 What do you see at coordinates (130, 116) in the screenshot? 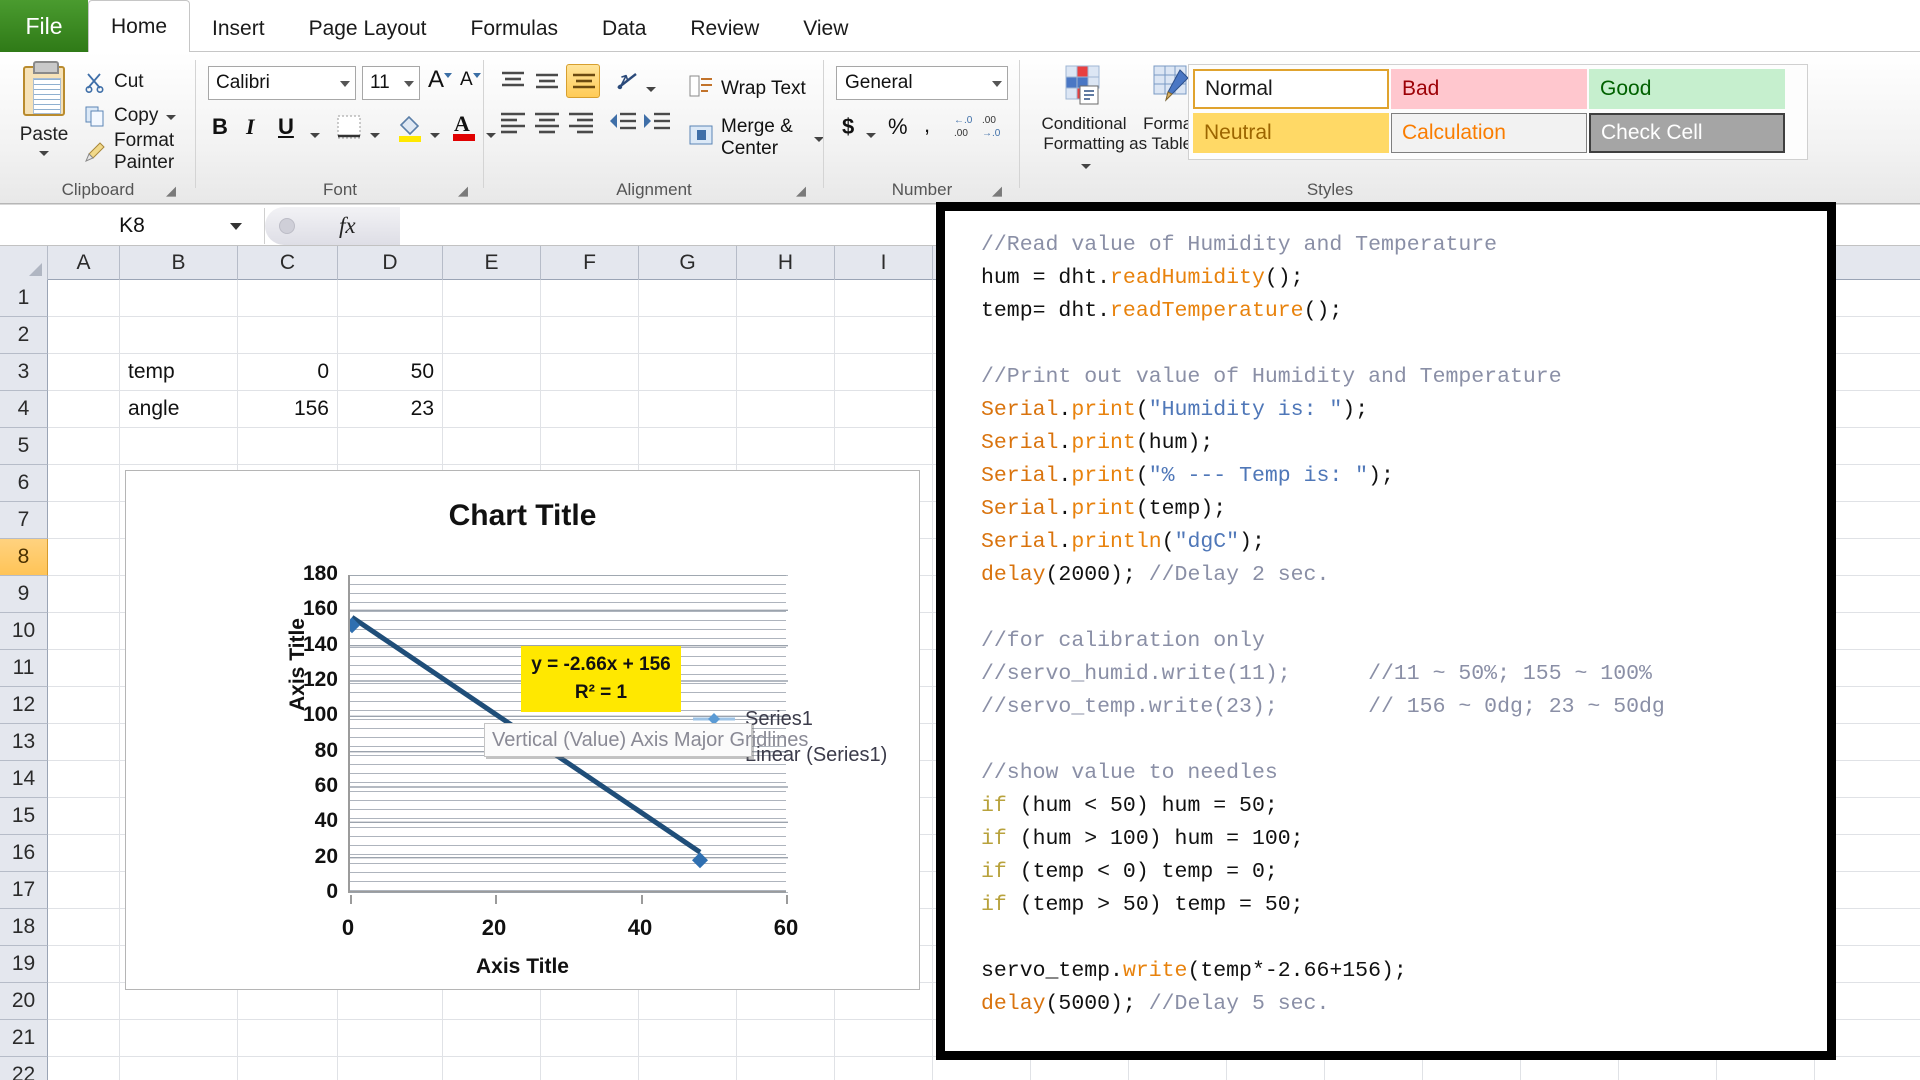
I see `copy-button: Copy` at bounding box center [130, 116].